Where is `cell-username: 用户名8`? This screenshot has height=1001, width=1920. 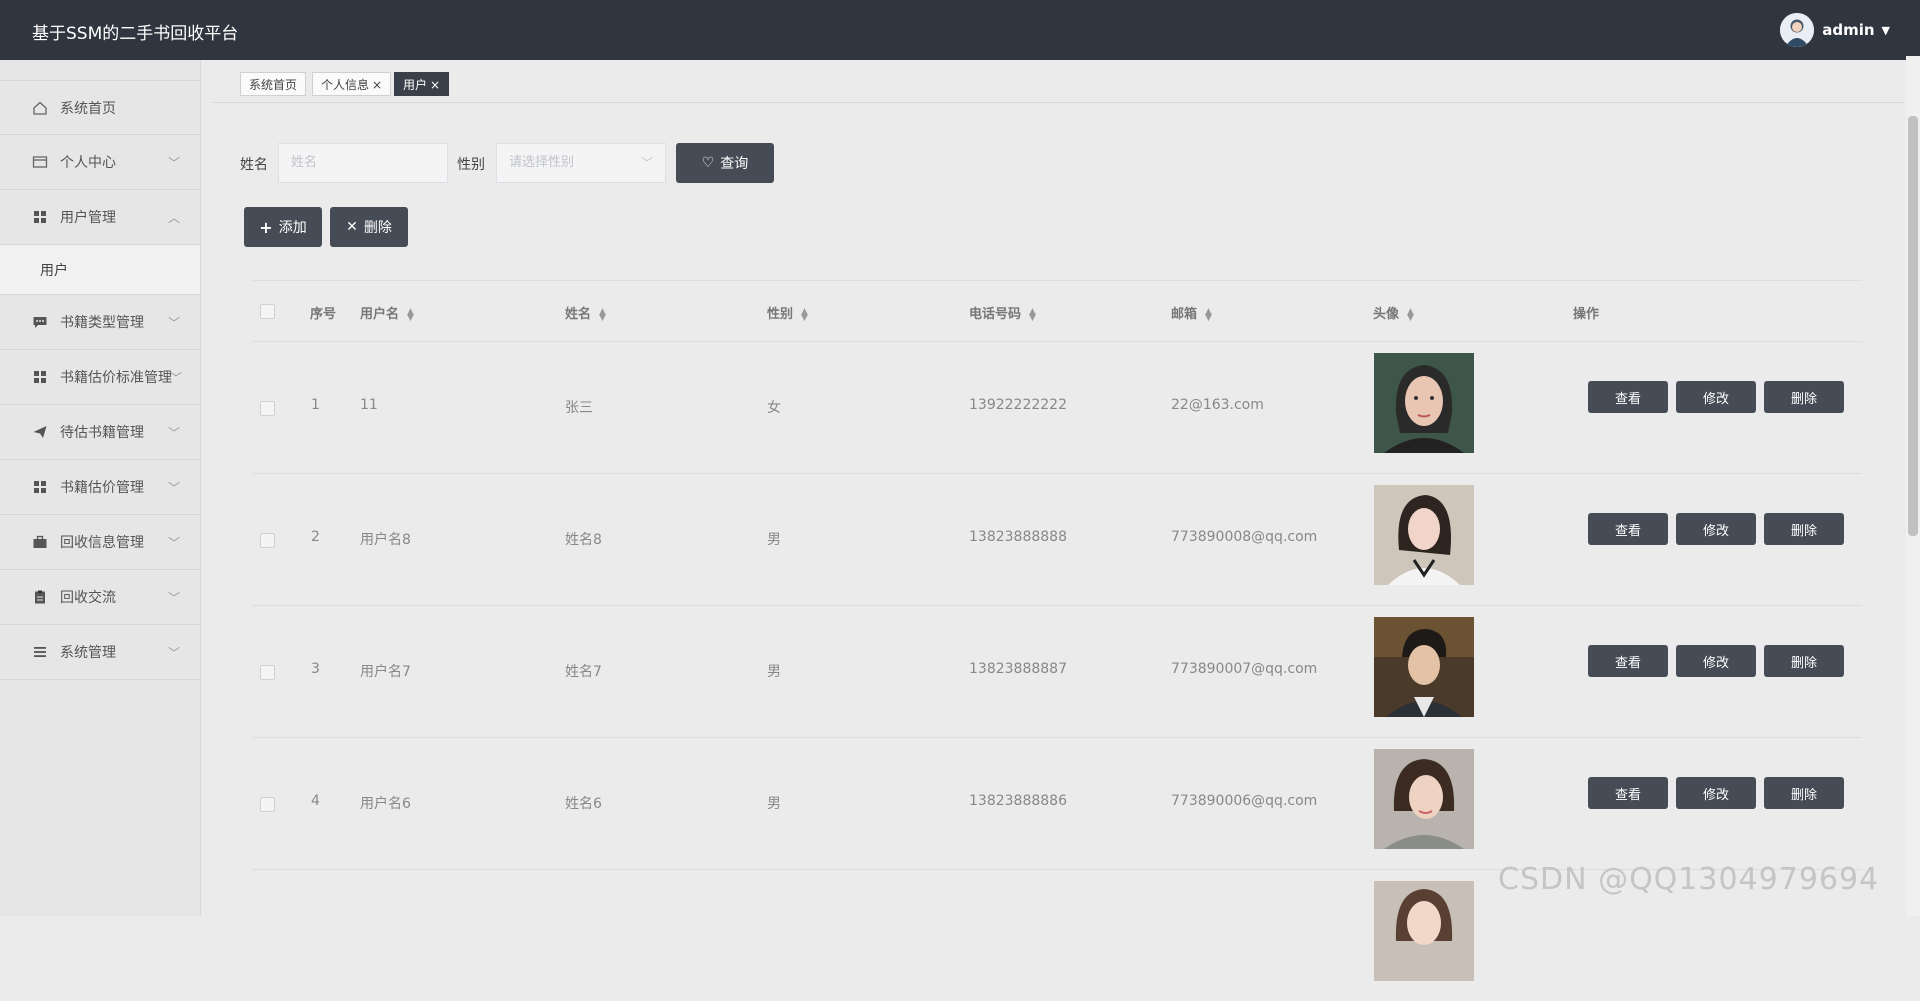 cell-username: 用户名8 is located at coordinates (385, 540).